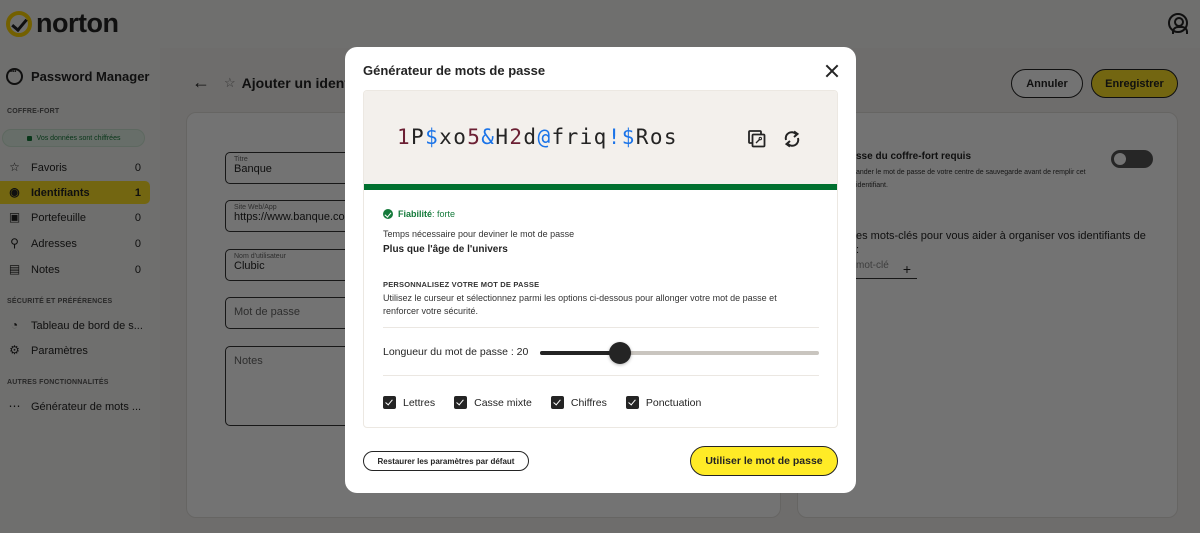 This screenshot has height=533, width=1200. Describe the element at coordinates (404, 137) in the screenshot. I see `password-char-digit: 1` at that location.